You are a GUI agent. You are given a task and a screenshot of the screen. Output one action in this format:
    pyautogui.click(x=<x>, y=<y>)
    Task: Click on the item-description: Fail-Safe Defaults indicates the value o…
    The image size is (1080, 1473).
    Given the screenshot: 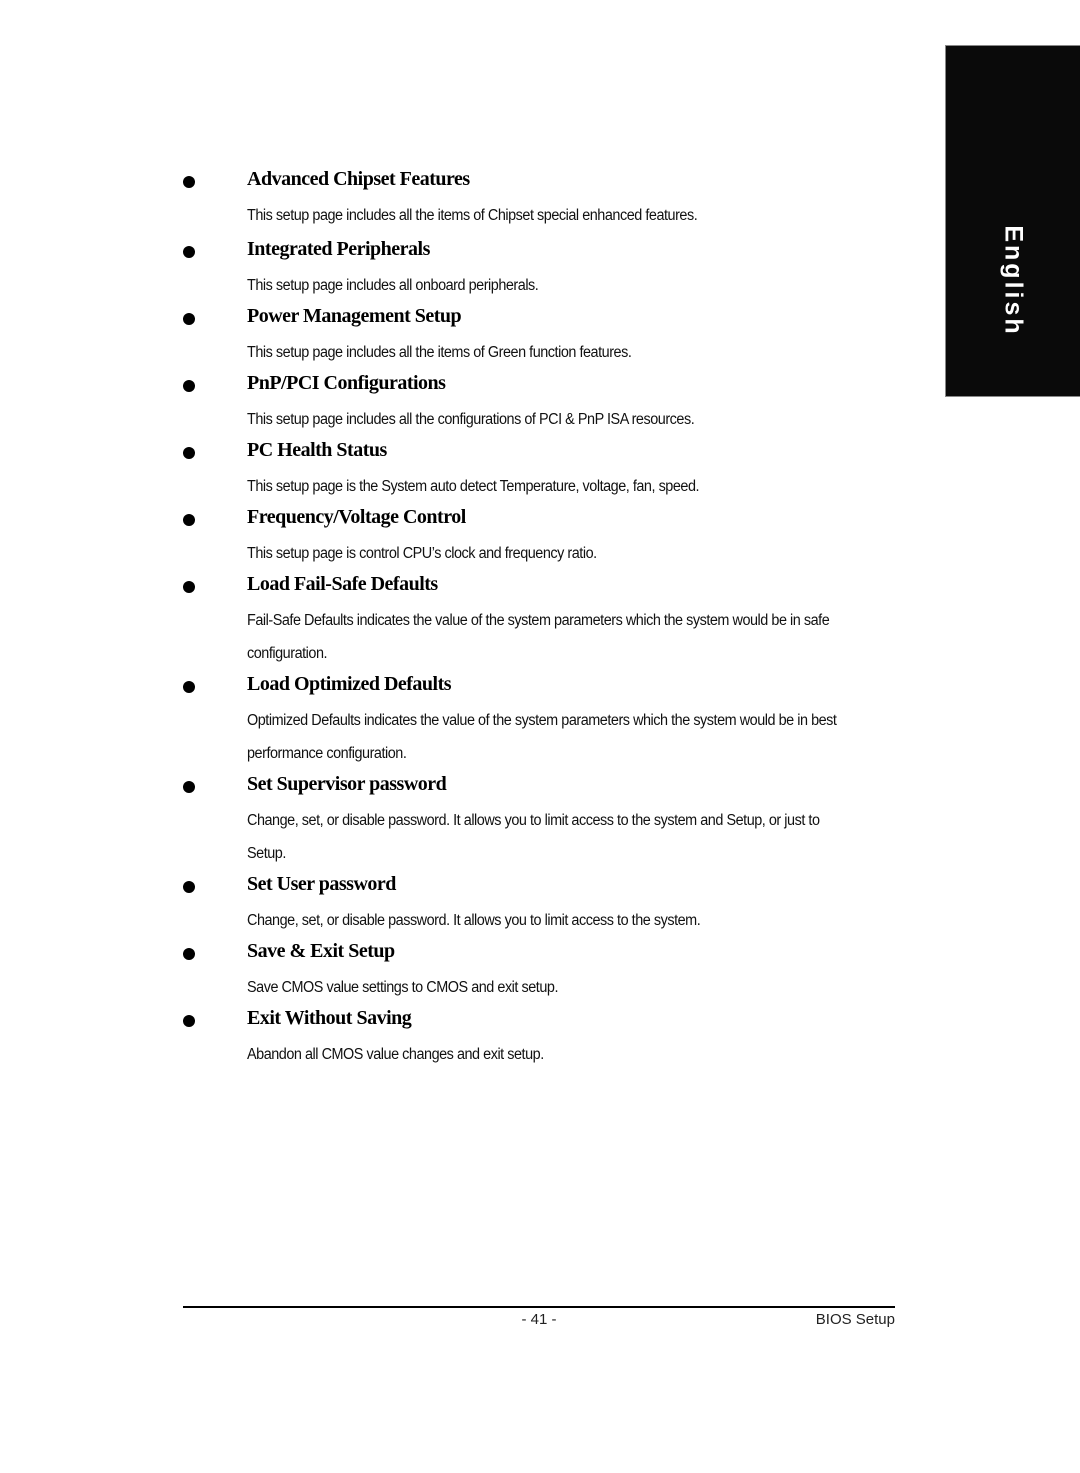 What is the action you would take?
    pyautogui.click(x=538, y=637)
    